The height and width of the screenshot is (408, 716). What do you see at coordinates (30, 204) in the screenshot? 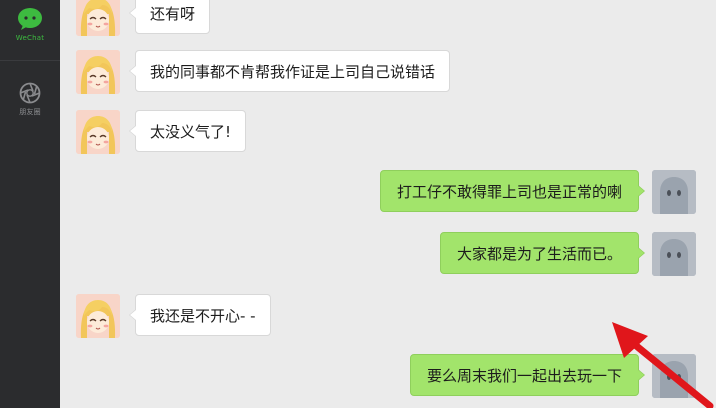
I see `sidebar: WeChat 朋友圈` at bounding box center [30, 204].